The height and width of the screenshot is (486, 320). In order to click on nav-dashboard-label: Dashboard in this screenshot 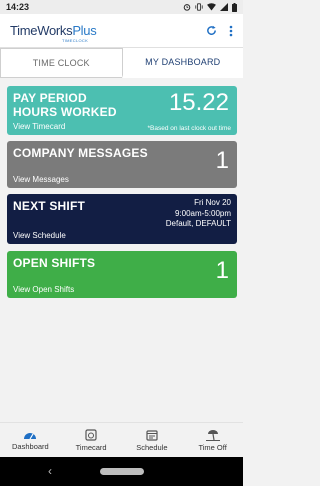, I will do `click(30, 446)`.